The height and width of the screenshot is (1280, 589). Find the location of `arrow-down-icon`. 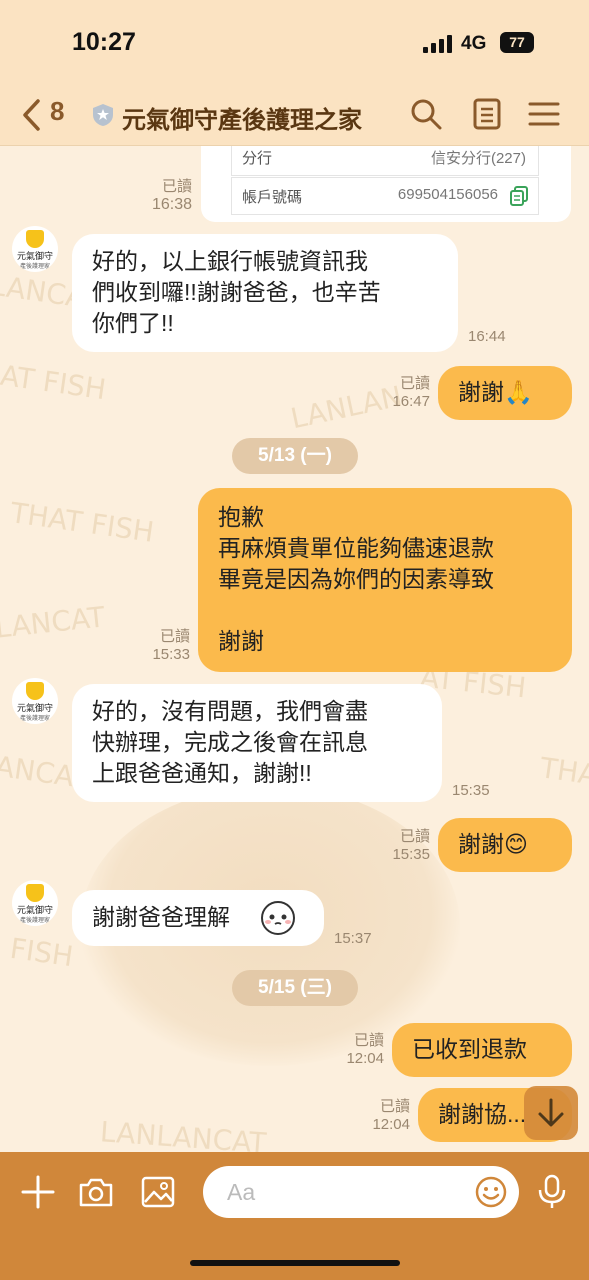

arrow-down-icon is located at coordinates (551, 1112).